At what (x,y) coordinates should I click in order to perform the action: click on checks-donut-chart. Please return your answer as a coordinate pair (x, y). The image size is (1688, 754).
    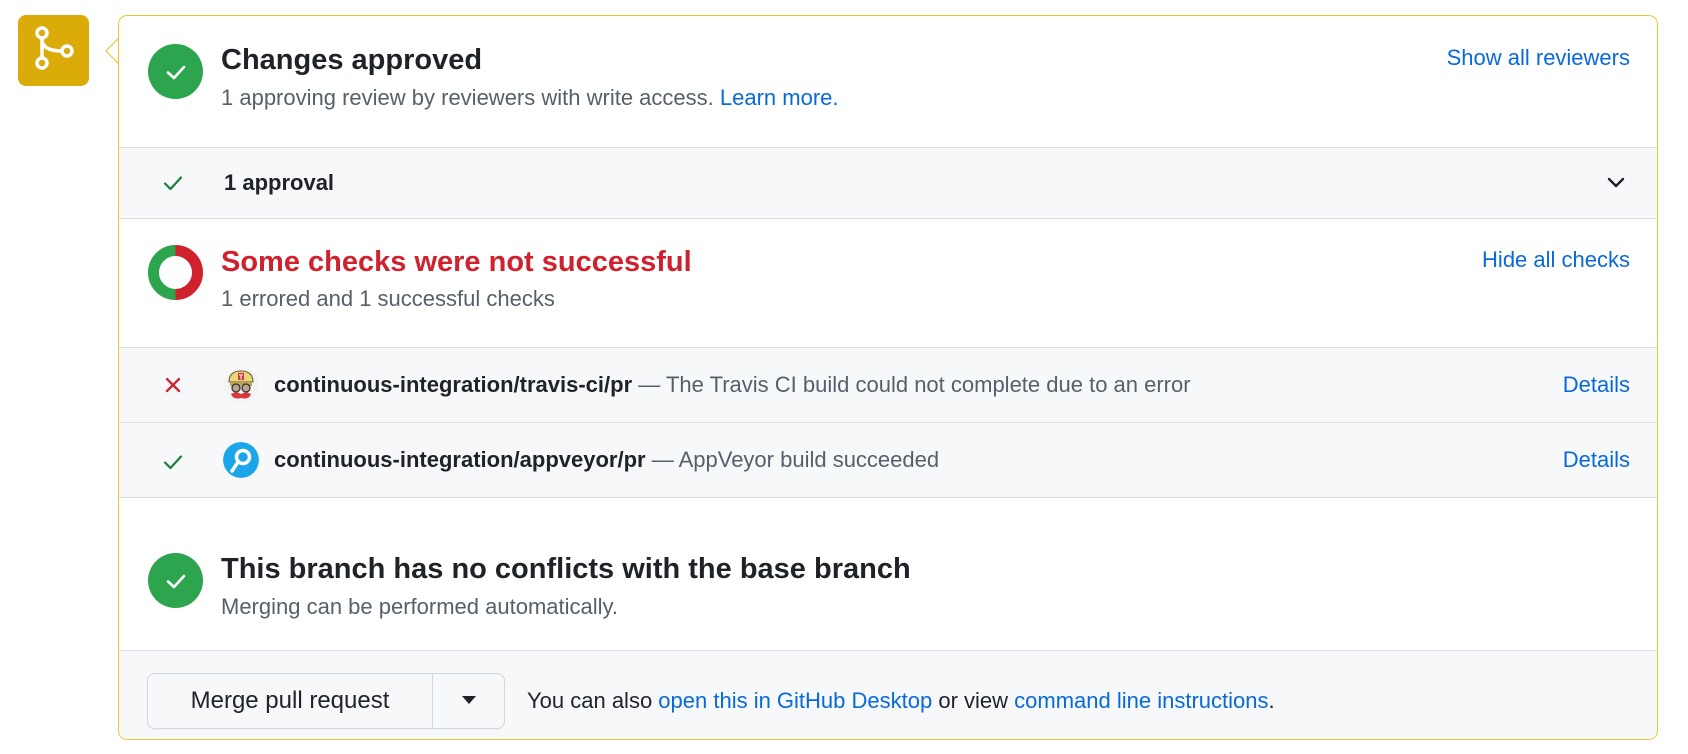
    Looking at the image, I should click on (175, 272).